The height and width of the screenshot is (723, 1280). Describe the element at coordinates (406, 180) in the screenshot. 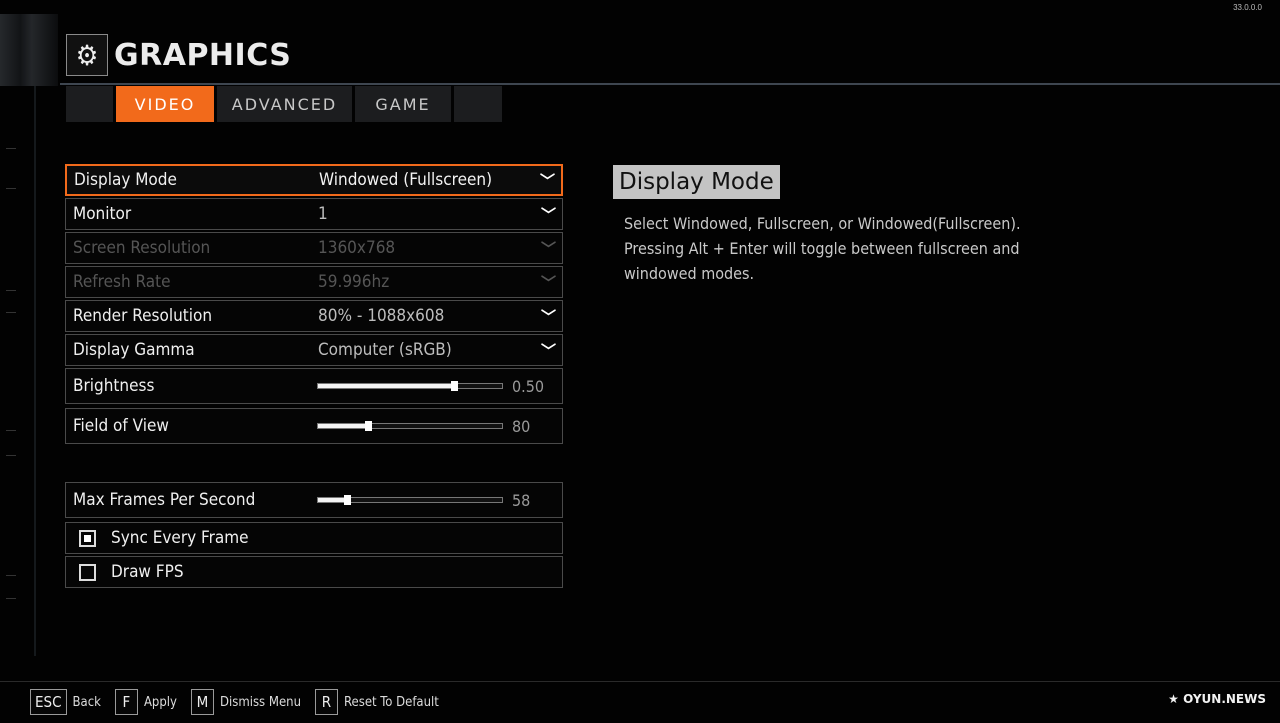

I see `setting-value: Windowed (Fullscreen)` at that location.